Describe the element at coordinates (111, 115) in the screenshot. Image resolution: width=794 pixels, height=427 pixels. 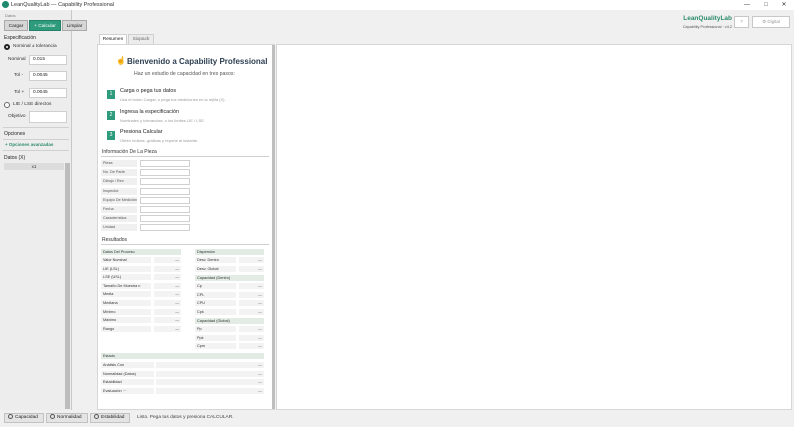
I see `step-number: 2` at that location.